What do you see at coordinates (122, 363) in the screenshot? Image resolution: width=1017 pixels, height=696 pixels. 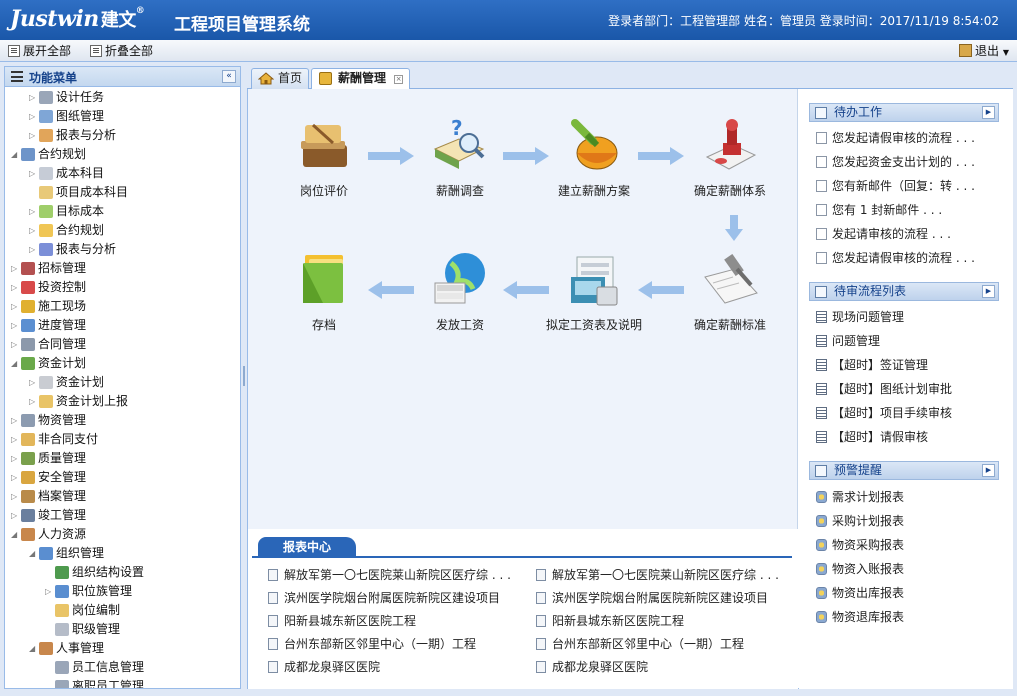 I see `menu-item: ◢ 资金计划` at bounding box center [122, 363].